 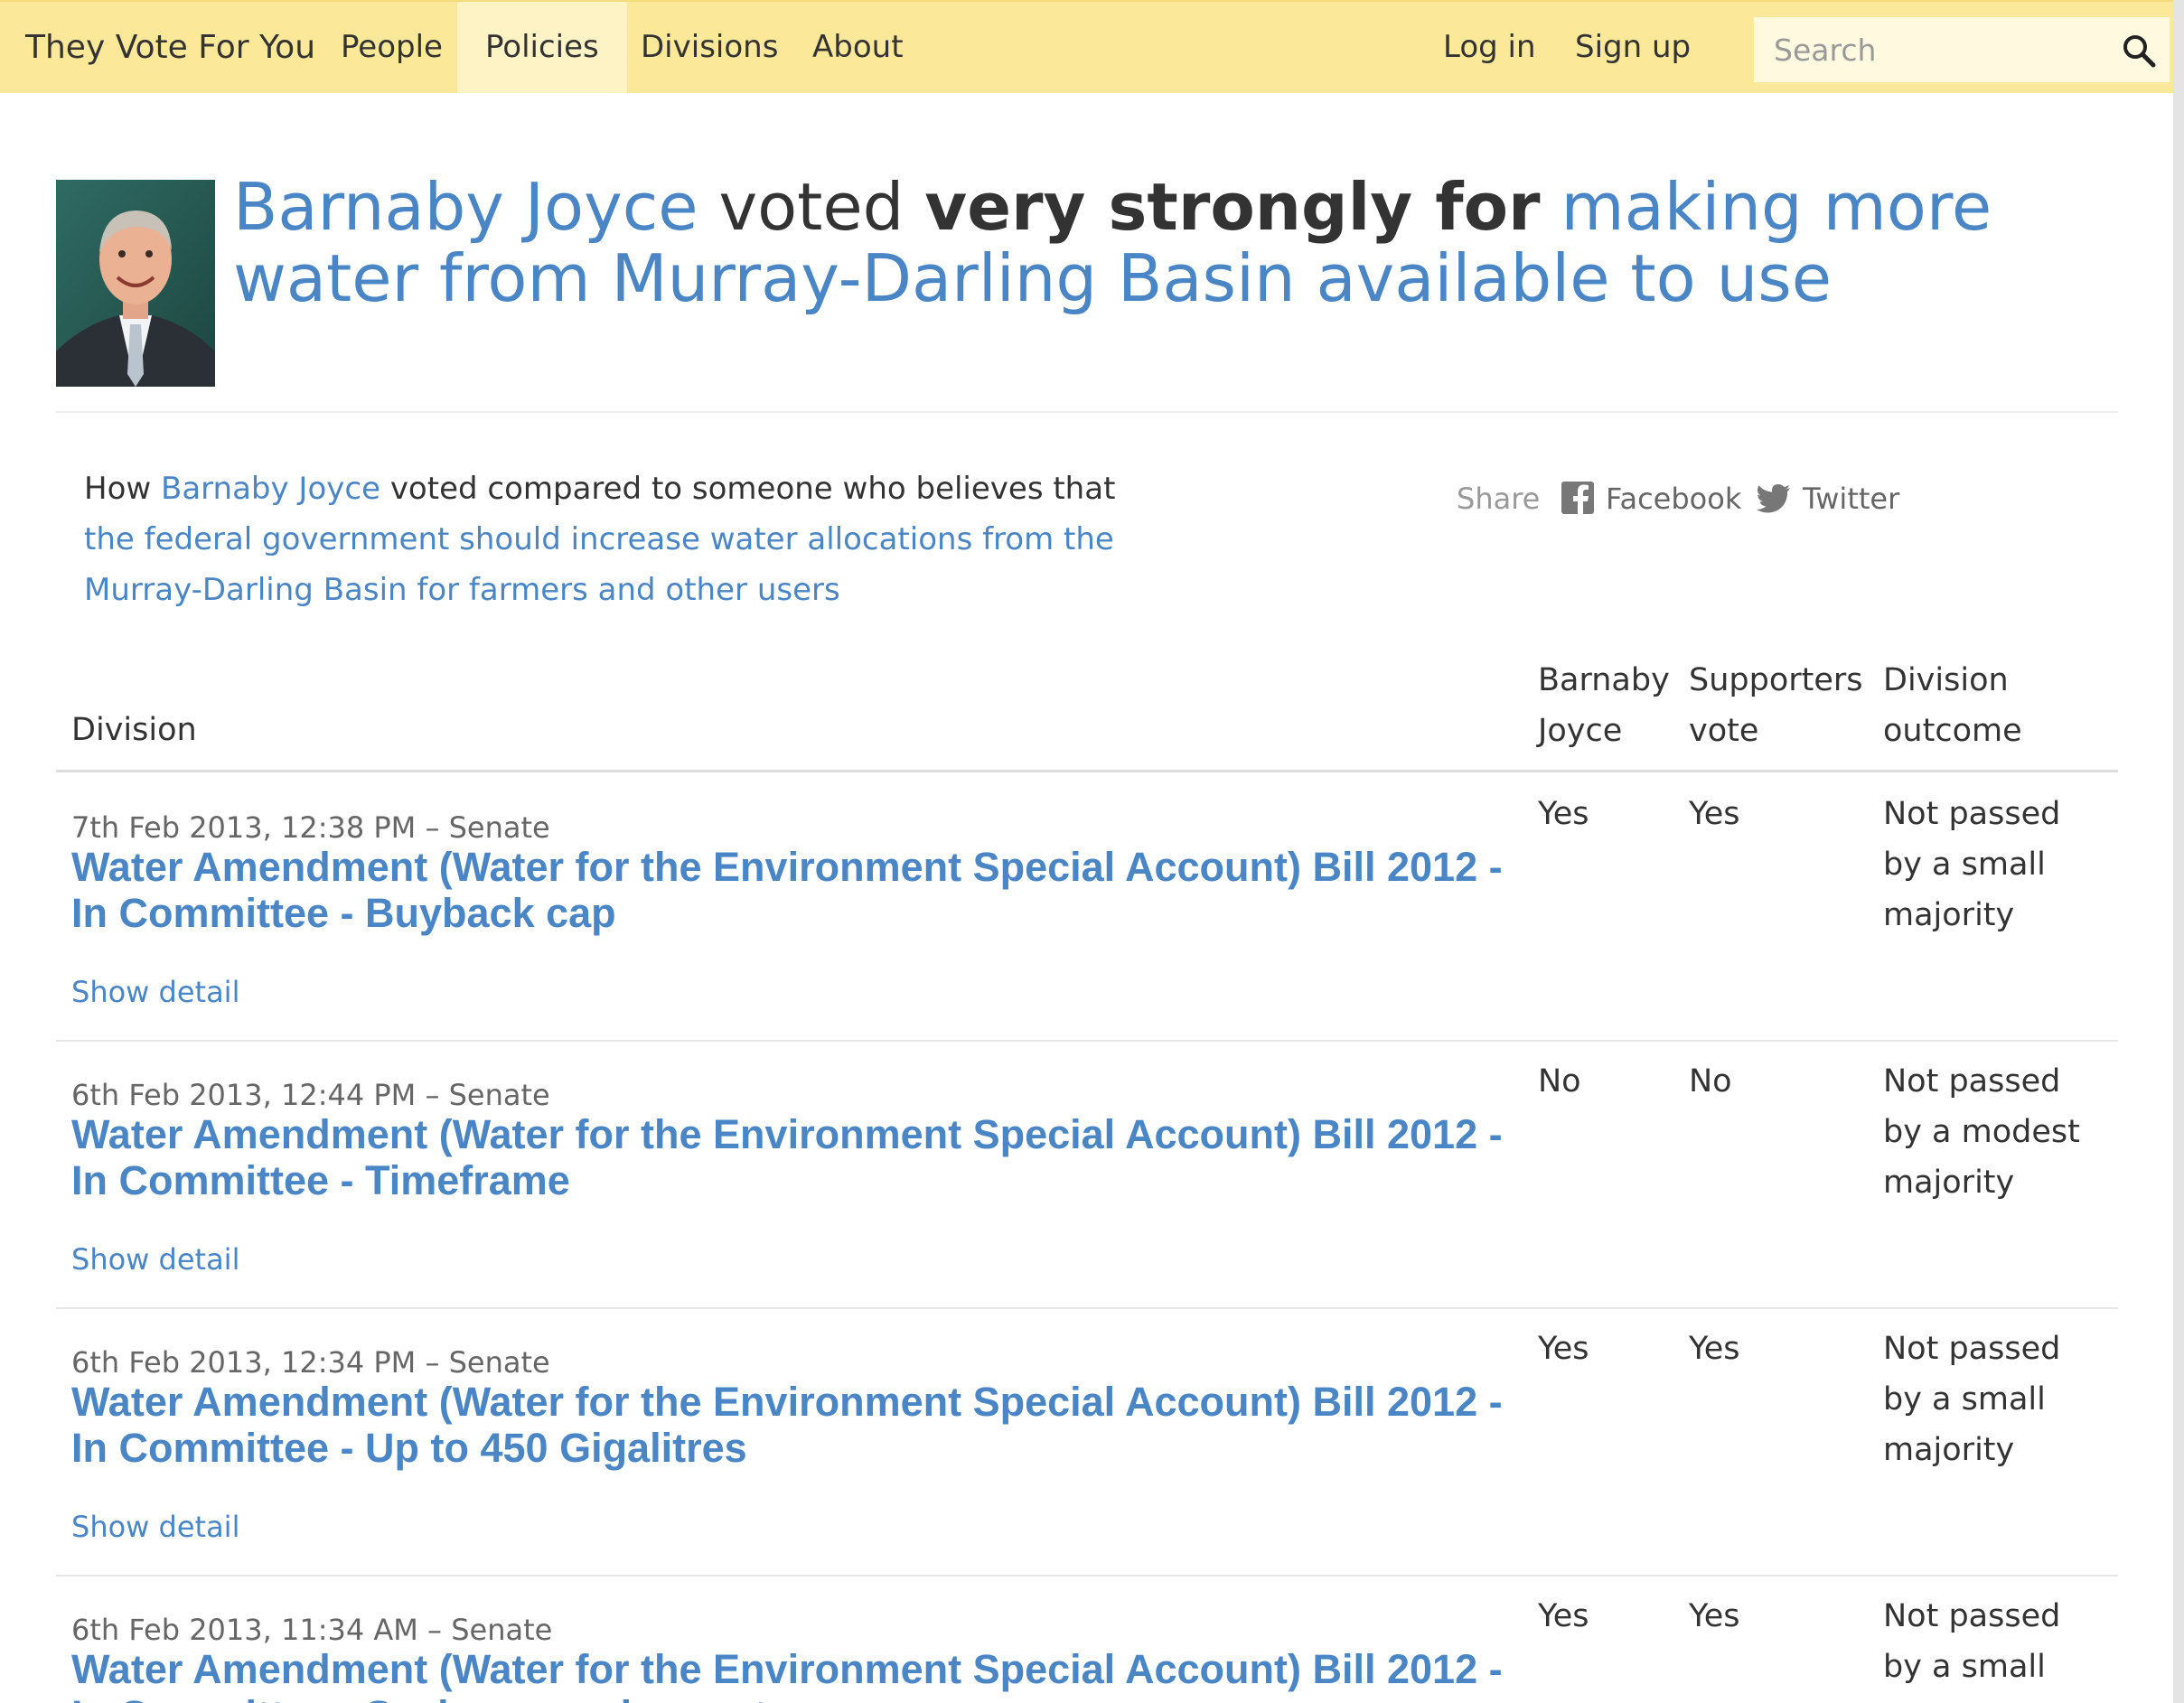 What do you see at coordinates (1559, 1081) in the screenshot?
I see `member-vote: No` at bounding box center [1559, 1081].